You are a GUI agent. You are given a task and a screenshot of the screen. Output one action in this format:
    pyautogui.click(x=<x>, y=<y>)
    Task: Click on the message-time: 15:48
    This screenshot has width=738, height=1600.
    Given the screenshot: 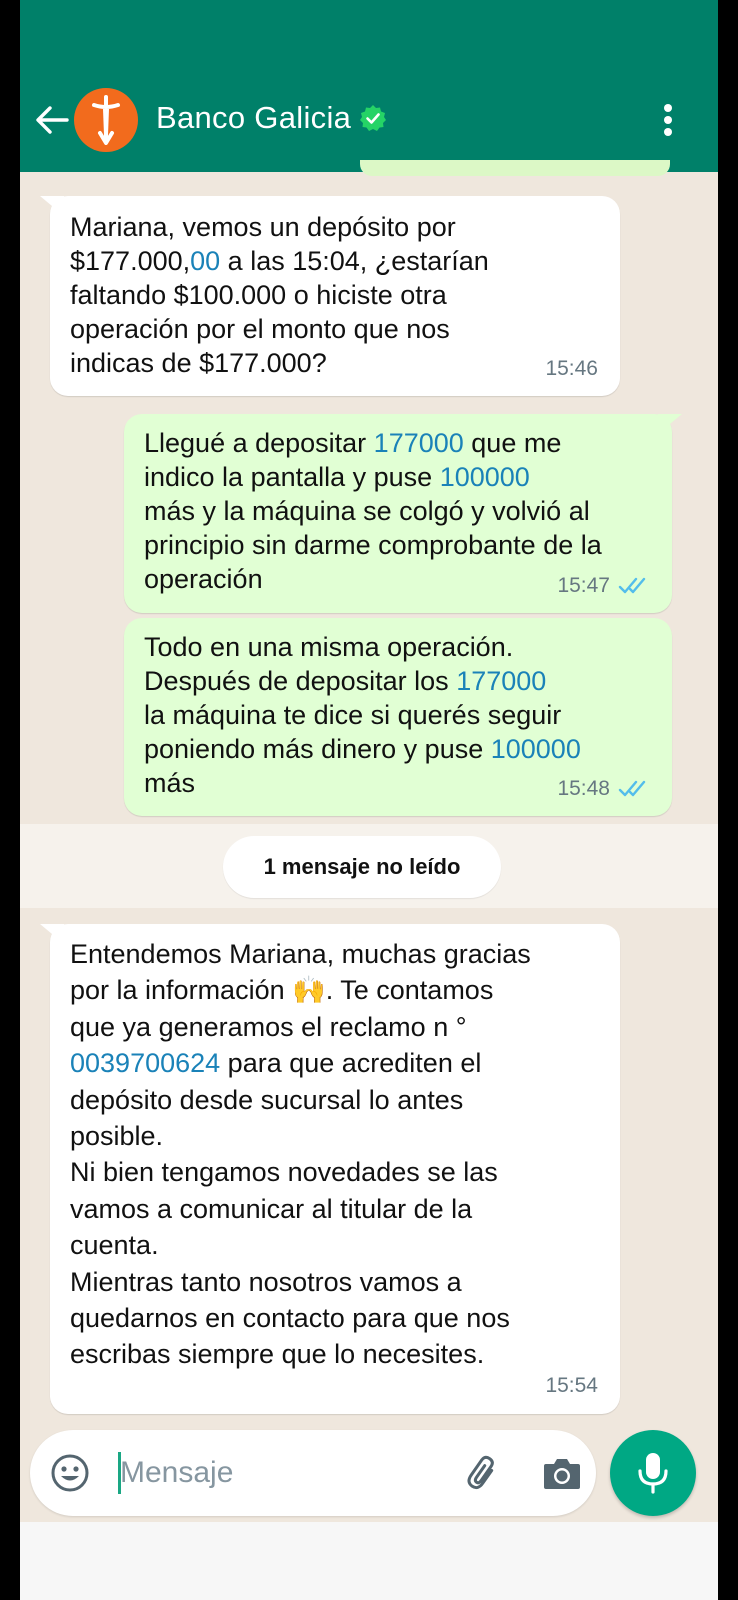 What is the action you would take?
    pyautogui.click(x=583, y=788)
    